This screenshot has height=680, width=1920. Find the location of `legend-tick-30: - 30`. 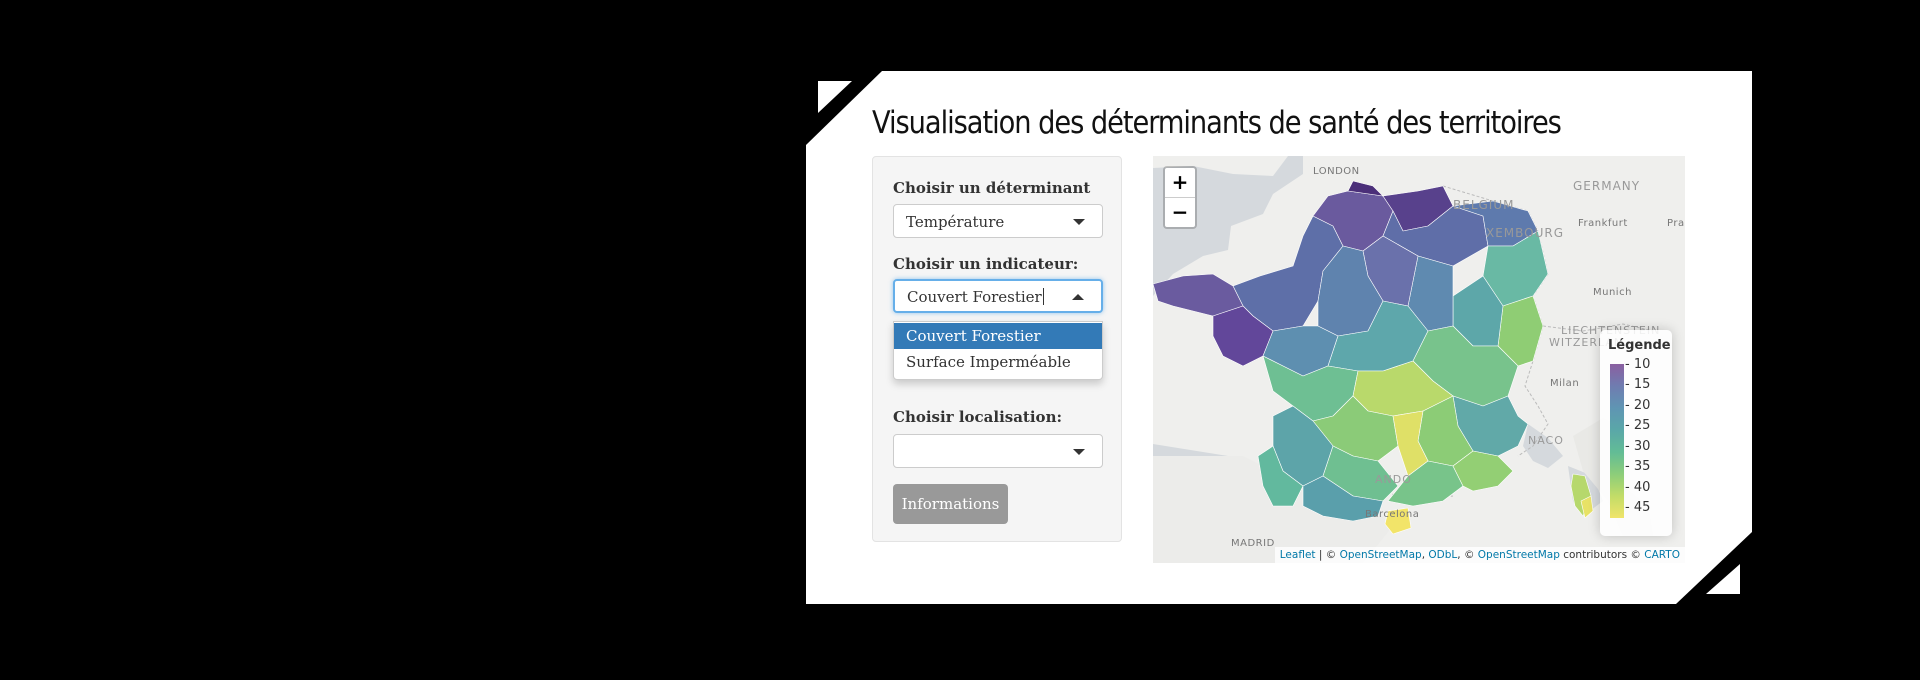

legend-tick-30: - 30 is located at coordinates (1638, 446).